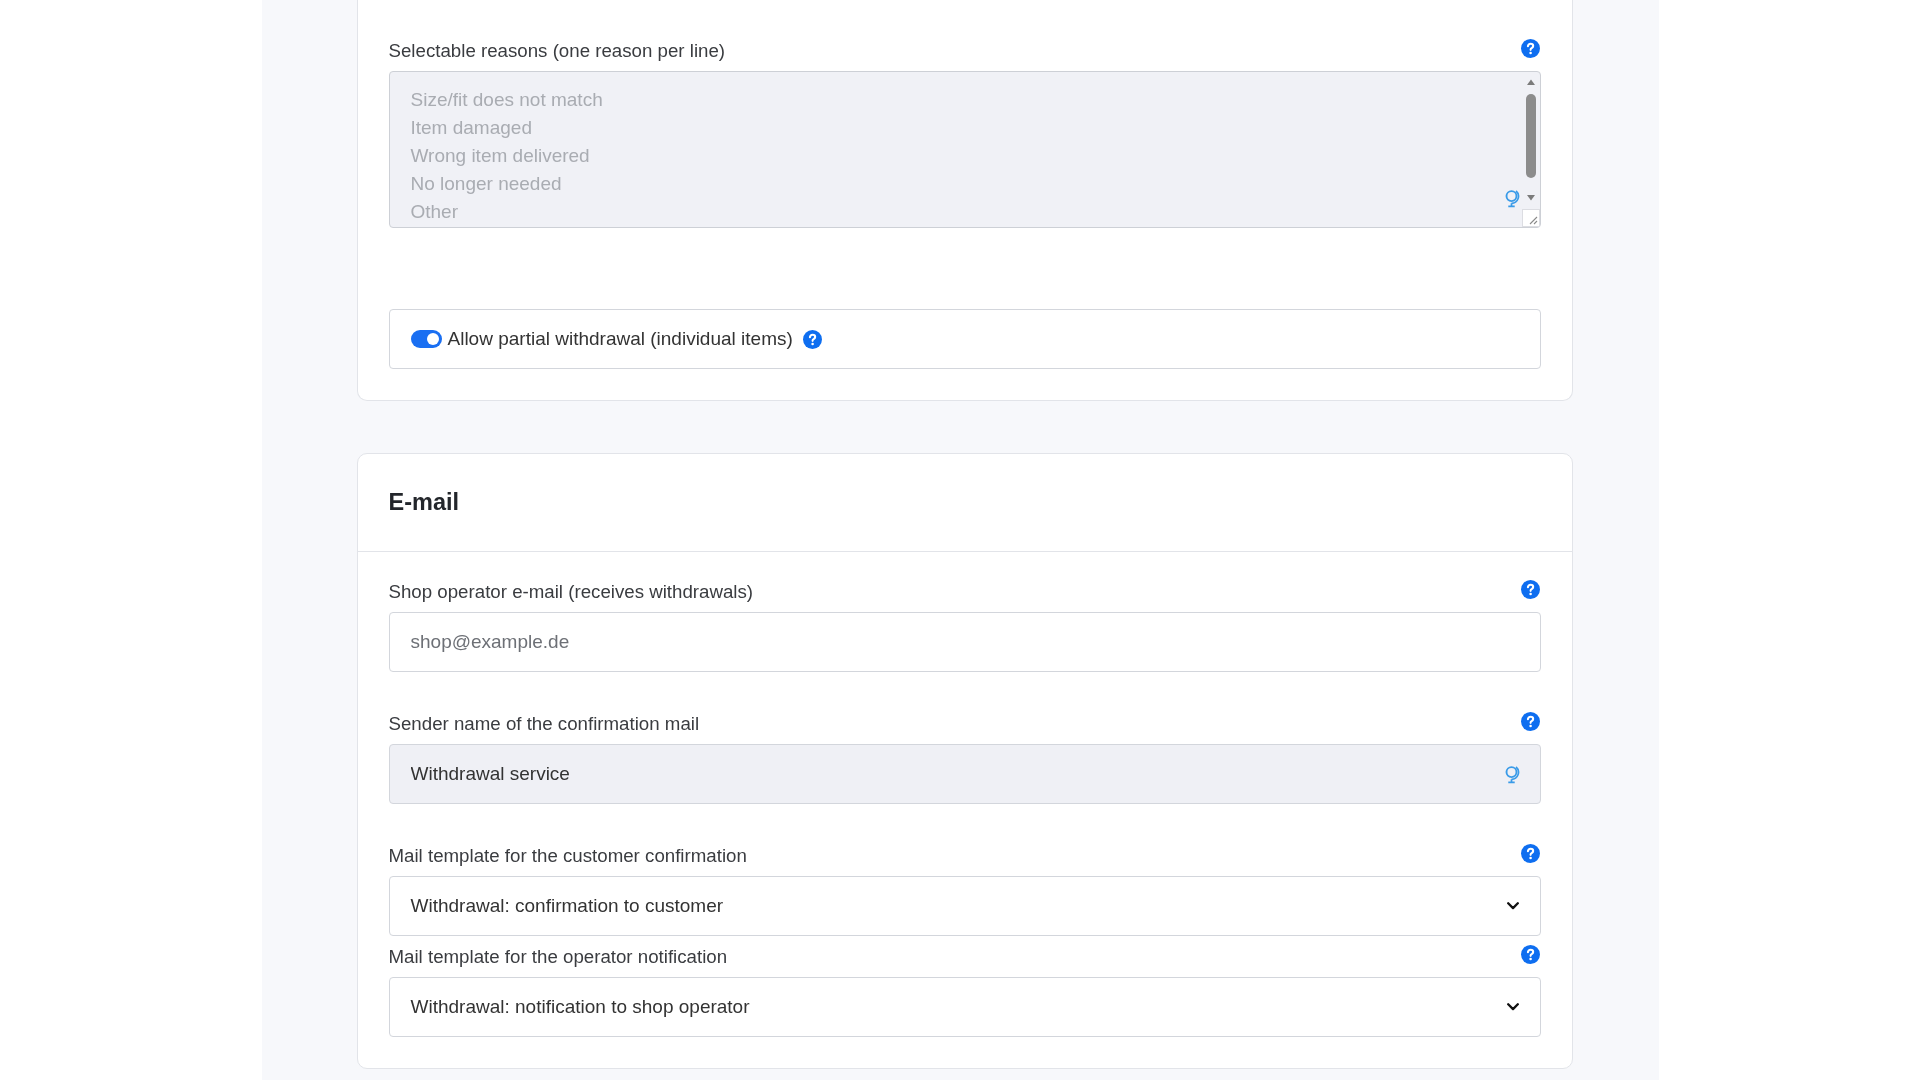  Describe the element at coordinates (544, 724) in the screenshot. I see `field-label: Sender name of the confirmation mail` at that location.